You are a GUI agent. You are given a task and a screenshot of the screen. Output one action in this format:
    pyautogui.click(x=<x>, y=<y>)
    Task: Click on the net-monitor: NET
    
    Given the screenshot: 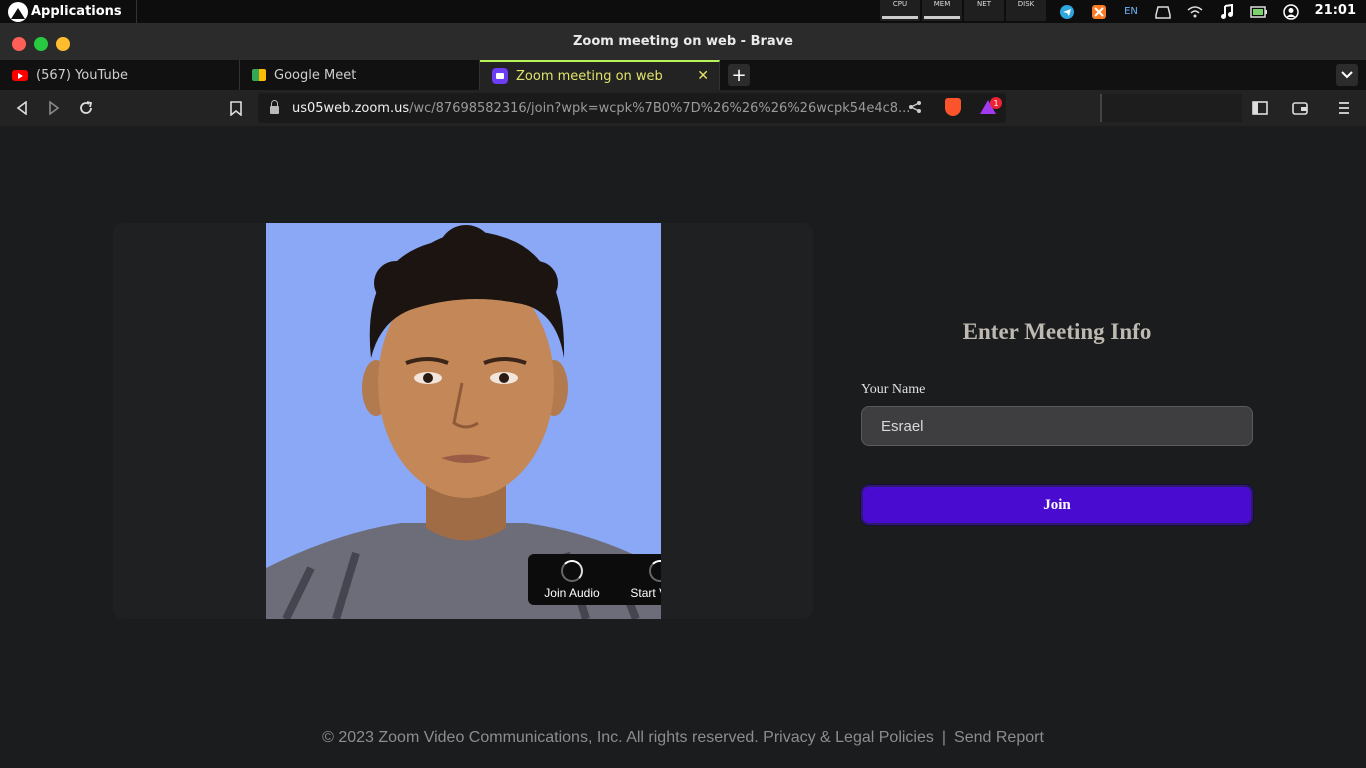 What is the action you would take?
    pyautogui.click(x=984, y=10)
    